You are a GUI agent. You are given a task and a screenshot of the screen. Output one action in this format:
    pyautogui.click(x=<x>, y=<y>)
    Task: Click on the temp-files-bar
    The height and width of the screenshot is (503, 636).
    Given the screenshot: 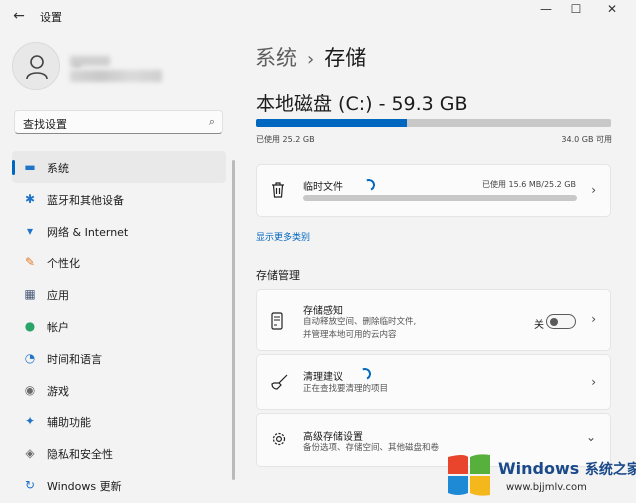 What is the action you would take?
    pyautogui.click(x=440, y=198)
    